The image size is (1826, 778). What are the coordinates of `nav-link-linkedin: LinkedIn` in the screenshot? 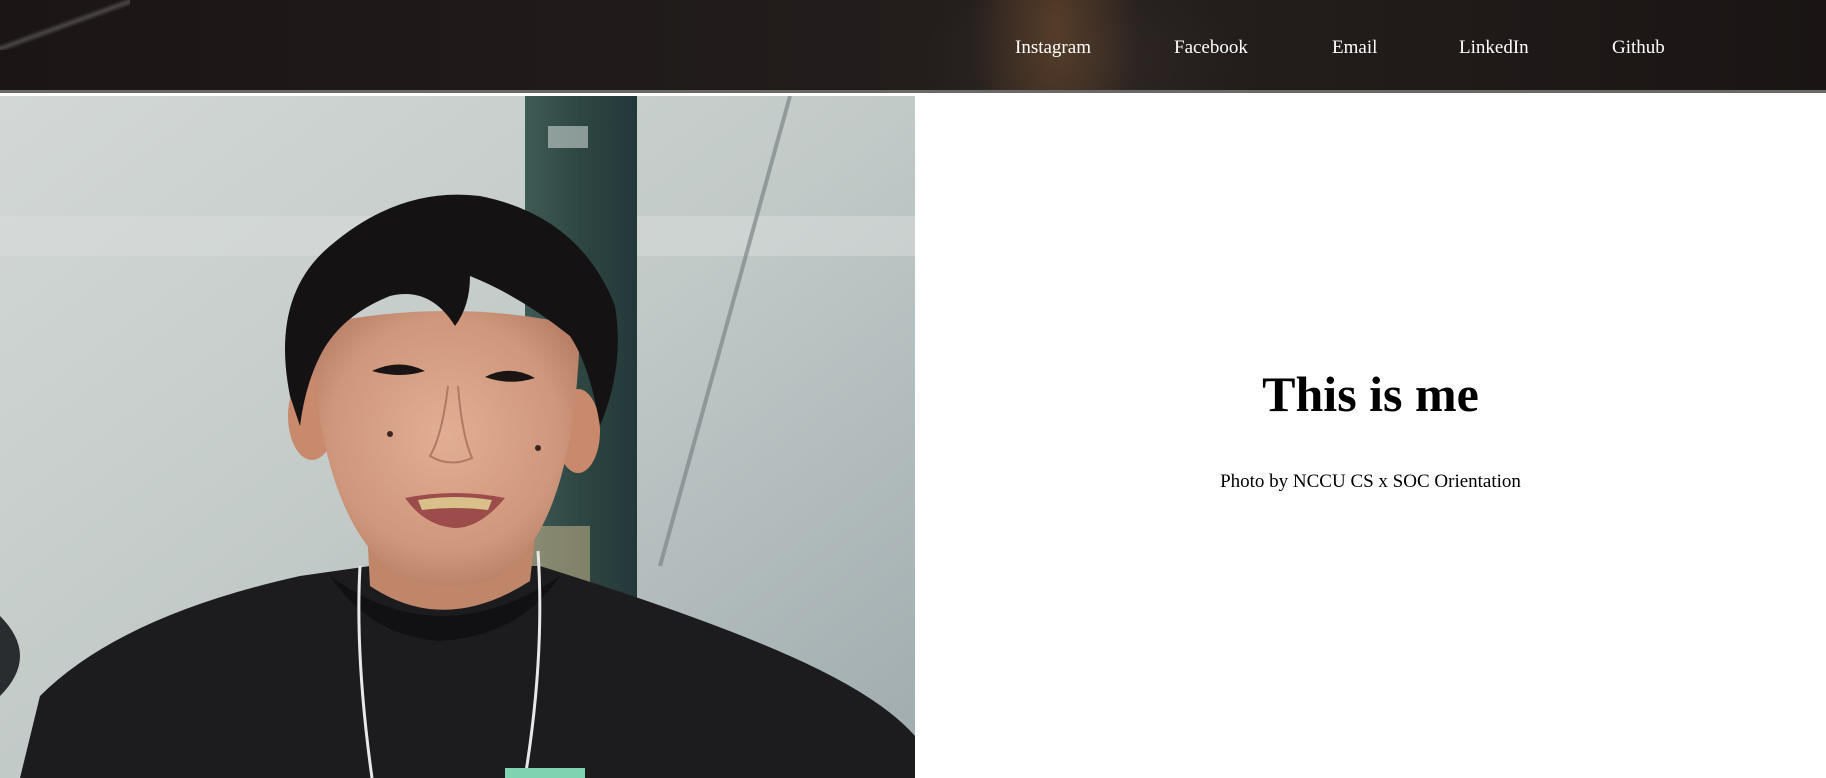 It's located at (1494, 48).